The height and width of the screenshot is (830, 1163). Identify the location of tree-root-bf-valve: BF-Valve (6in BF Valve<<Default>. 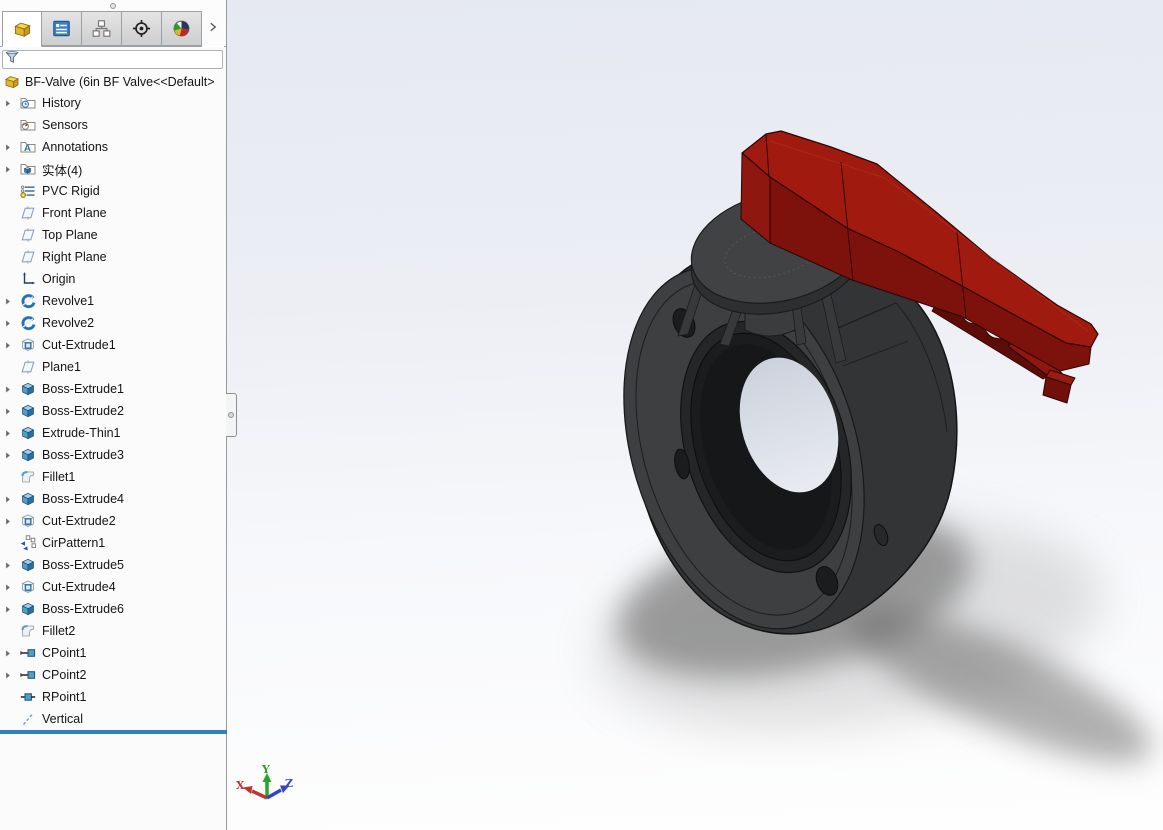
(113, 82).